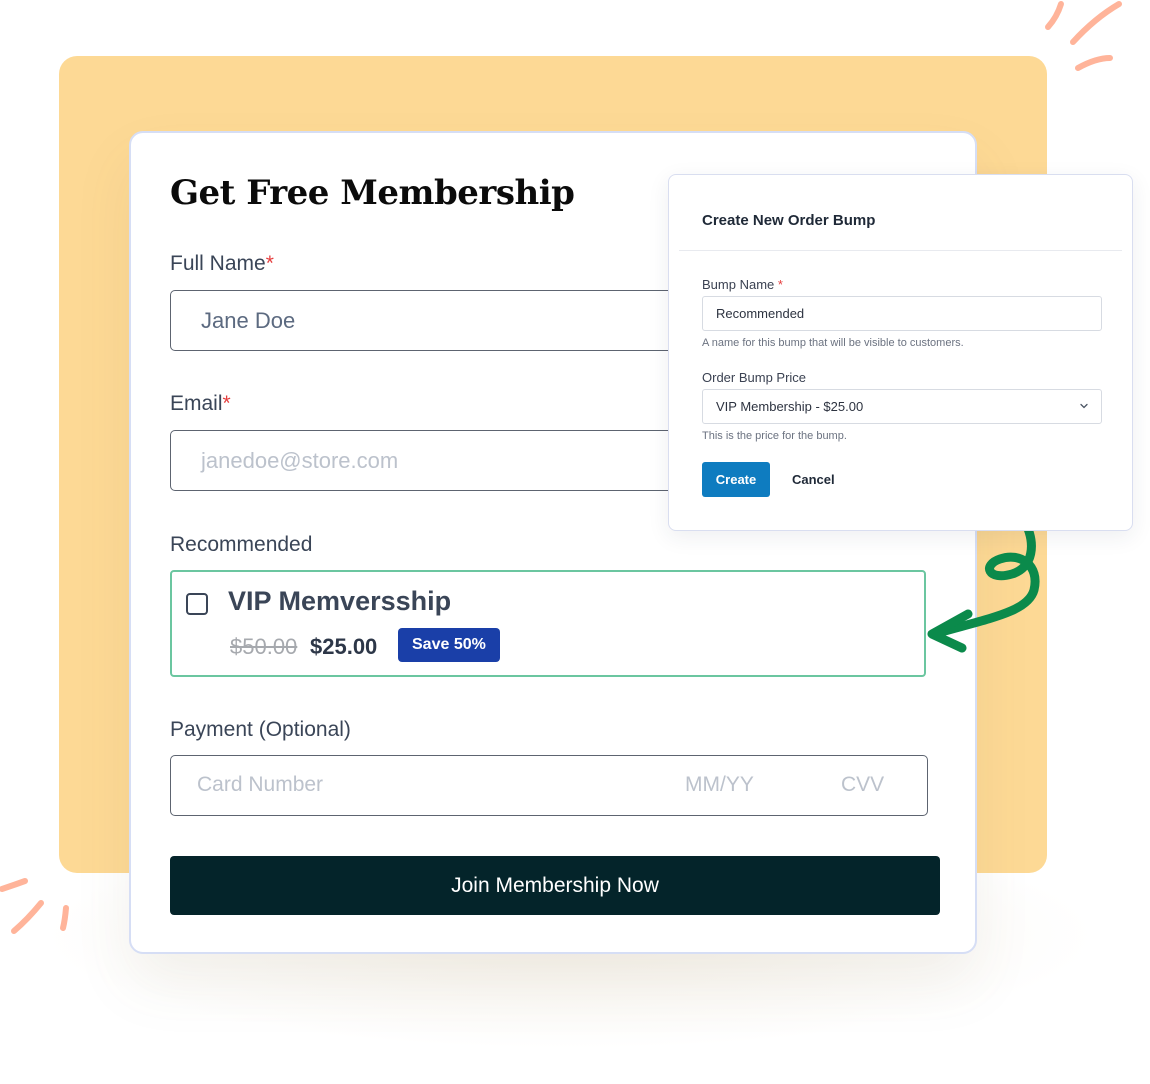 This screenshot has width=1150, height=1084. What do you see at coordinates (719, 785) in the screenshot?
I see `expiry-placeholder: MM/YY` at bounding box center [719, 785].